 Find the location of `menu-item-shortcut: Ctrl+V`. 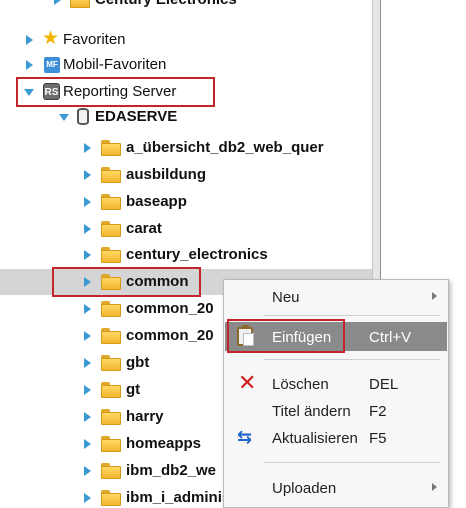

menu-item-shortcut: Ctrl+V is located at coordinates (390, 337).